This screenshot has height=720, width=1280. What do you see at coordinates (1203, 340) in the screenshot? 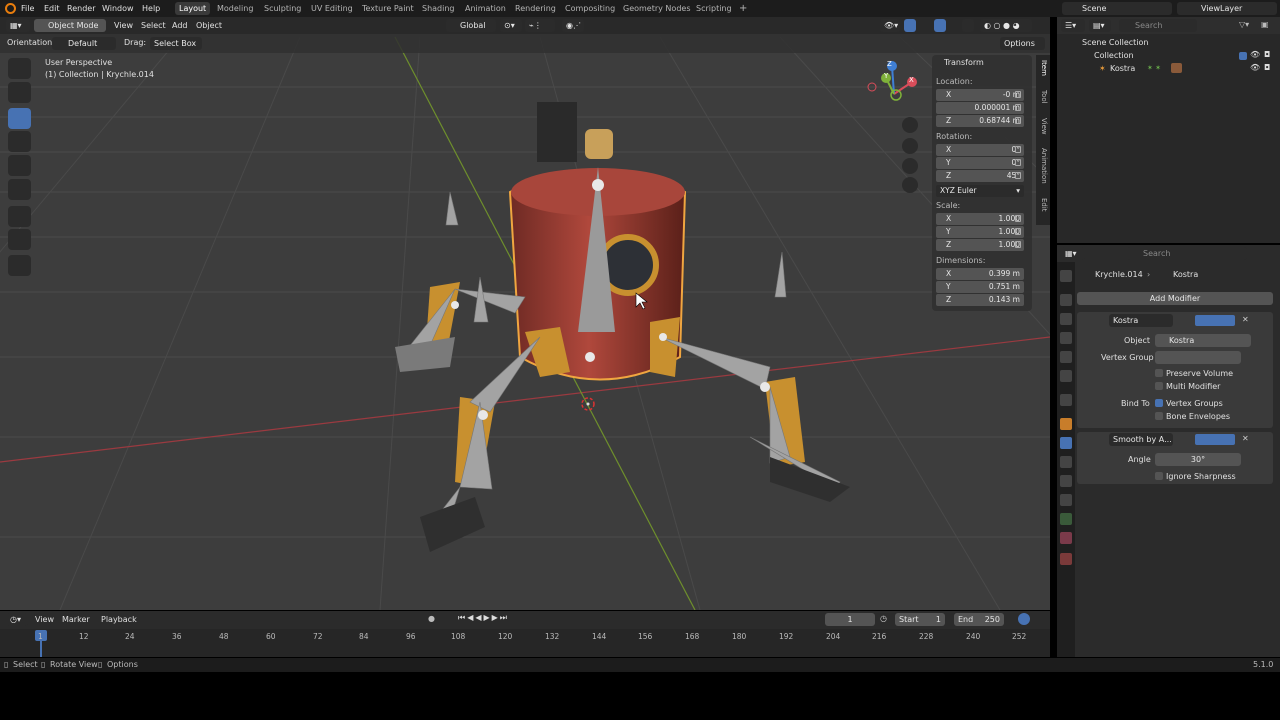
I see `object-field: Kostra` at bounding box center [1203, 340].